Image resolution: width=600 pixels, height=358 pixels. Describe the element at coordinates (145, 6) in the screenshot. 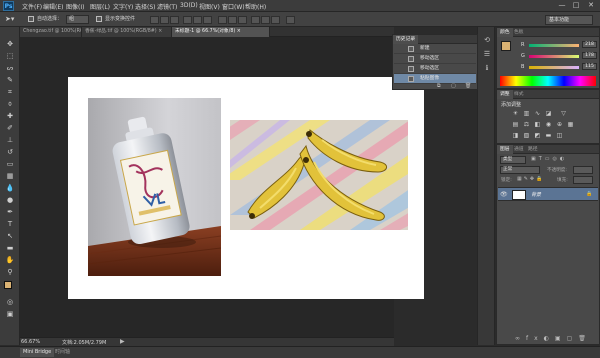

I see `menu-select: 选择(S)` at that location.